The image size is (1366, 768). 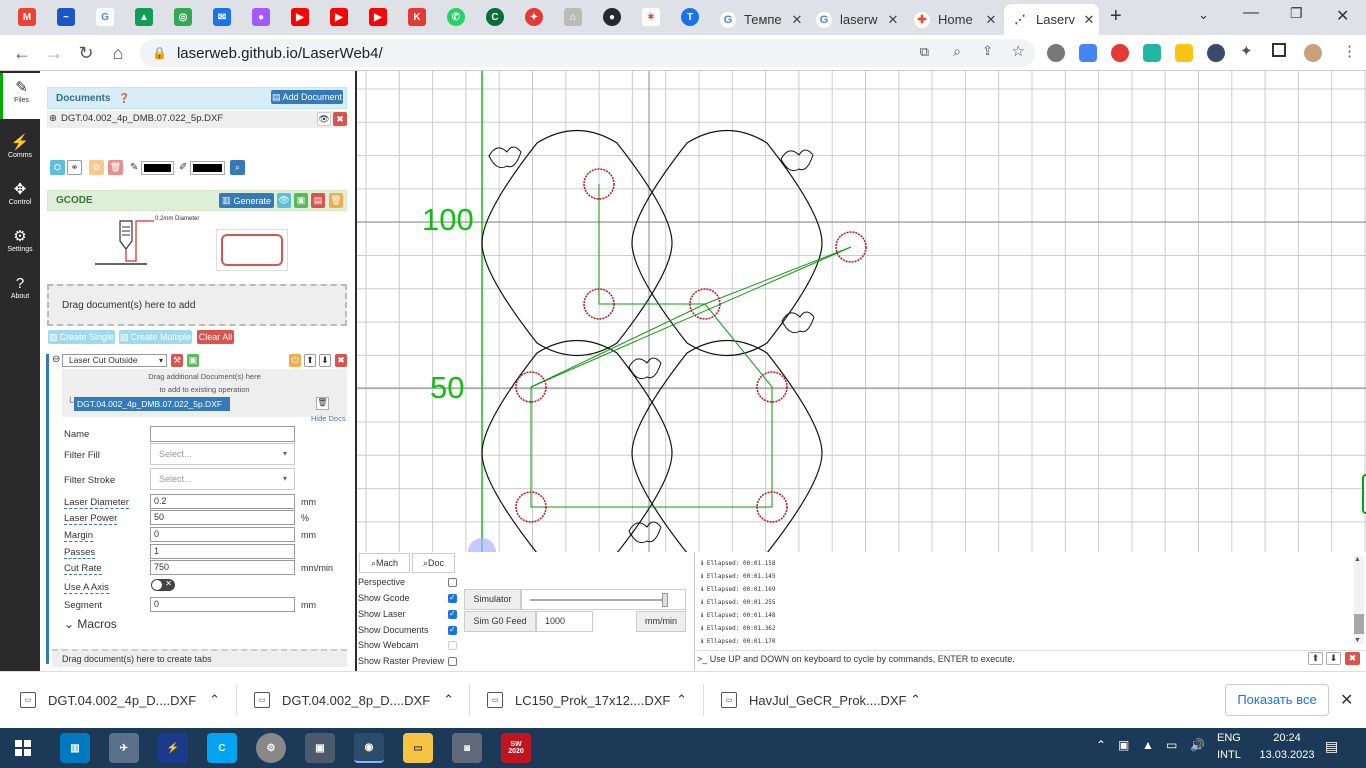 I want to click on show-webcam-checkbox, so click(x=452, y=645).